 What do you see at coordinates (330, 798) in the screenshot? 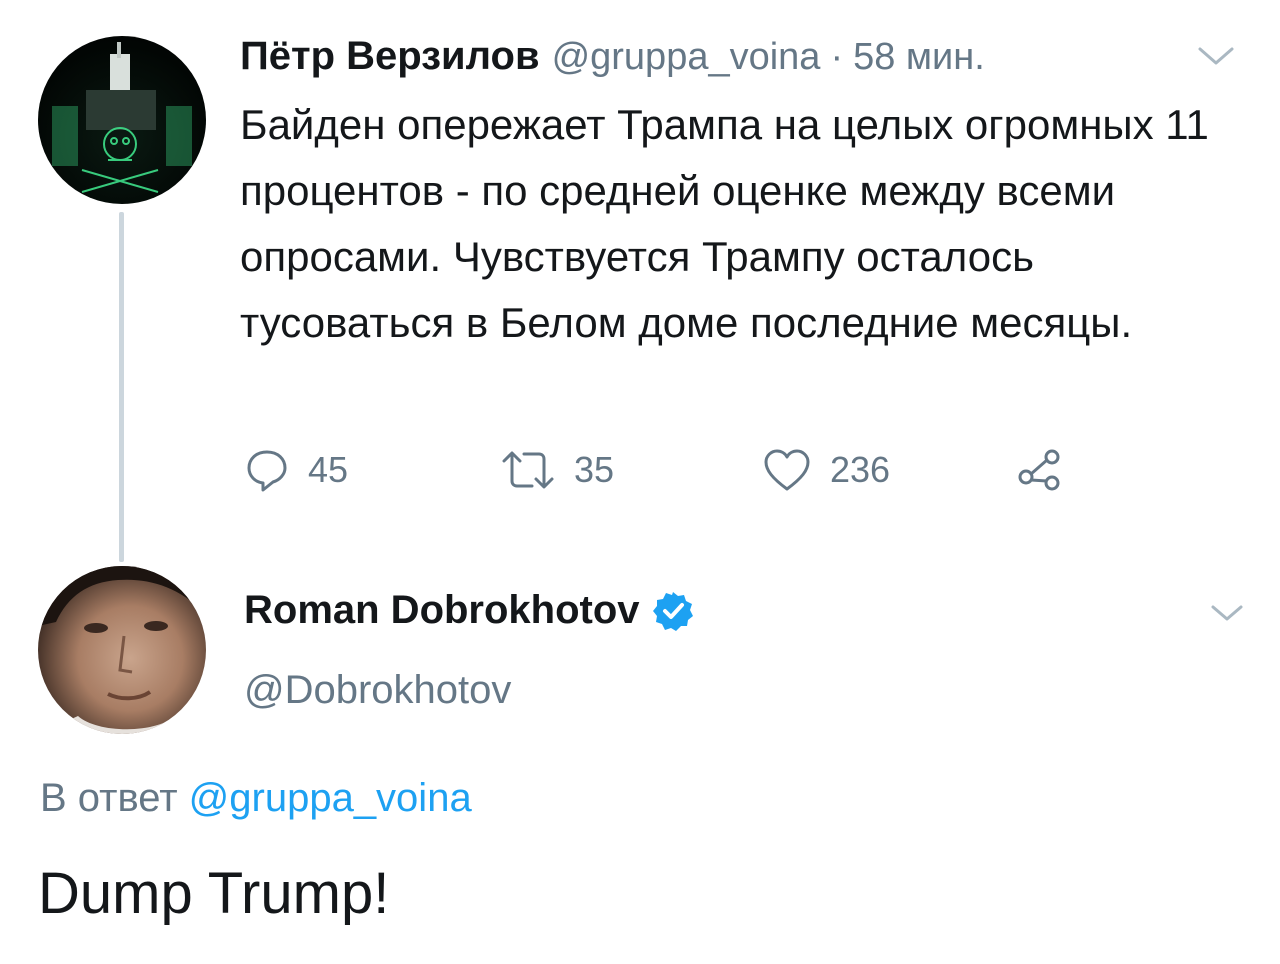
I see `reply-to-handle-link: @gruppa_voina` at bounding box center [330, 798].